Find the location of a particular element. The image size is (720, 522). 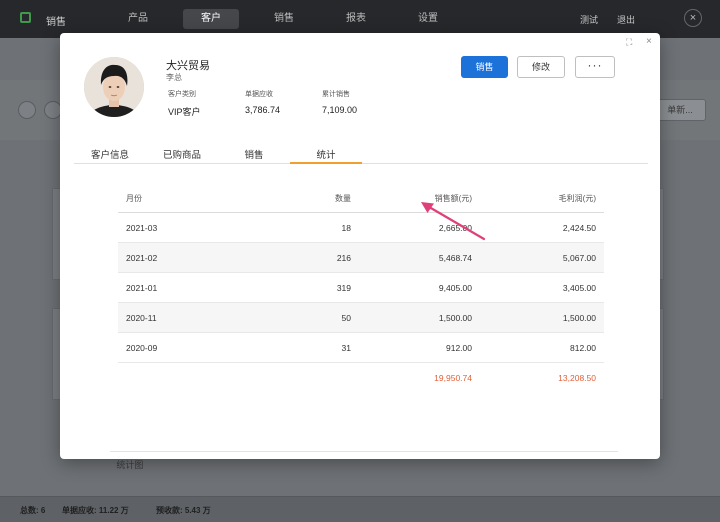

cell-gross-profit: 1,500.00 is located at coordinates (579, 318).